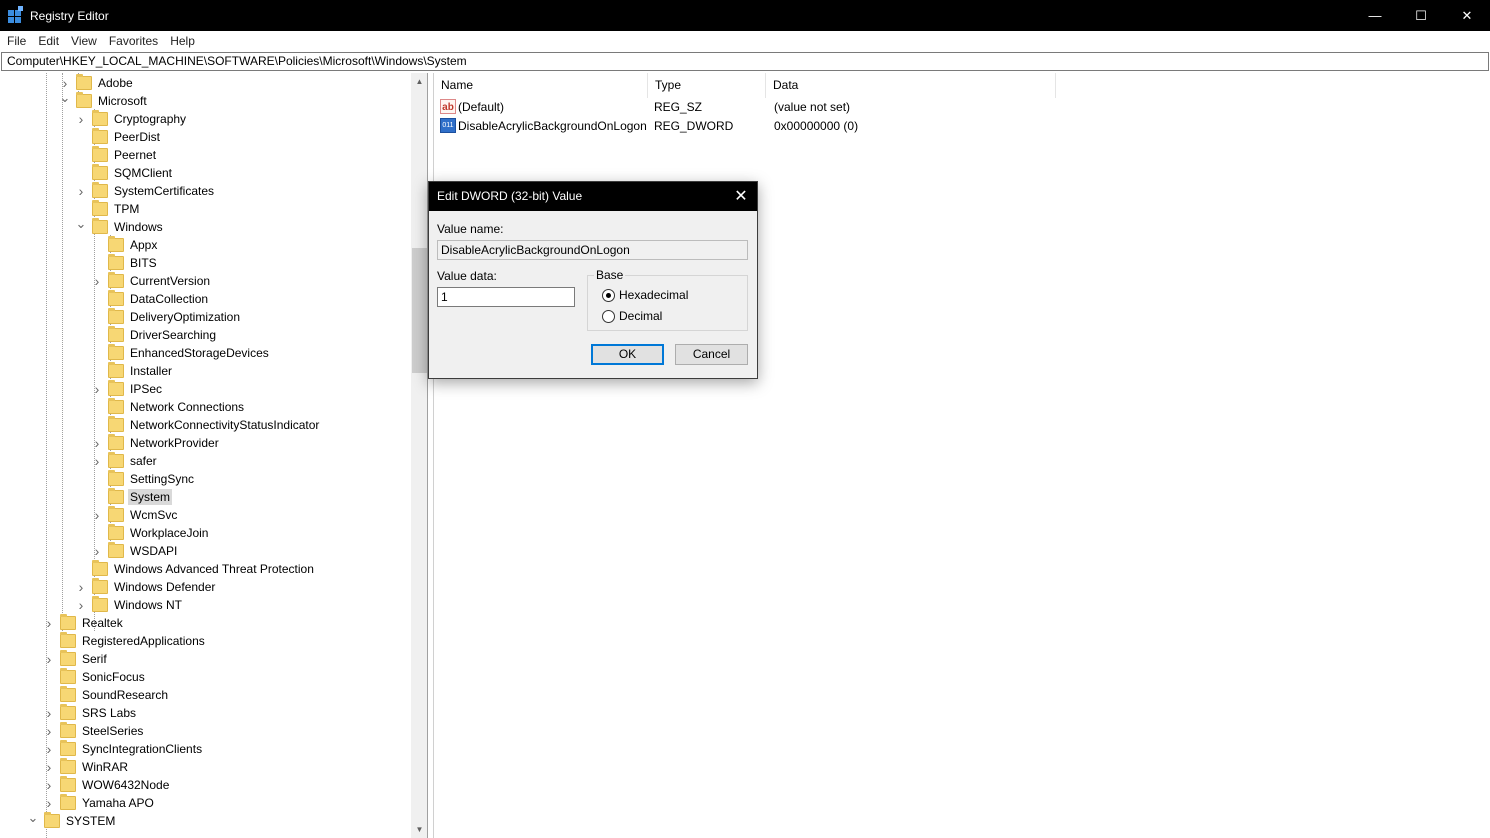 The height and width of the screenshot is (838, 1490). I want to click on close-window-button: ✕, so click(1467, 15).